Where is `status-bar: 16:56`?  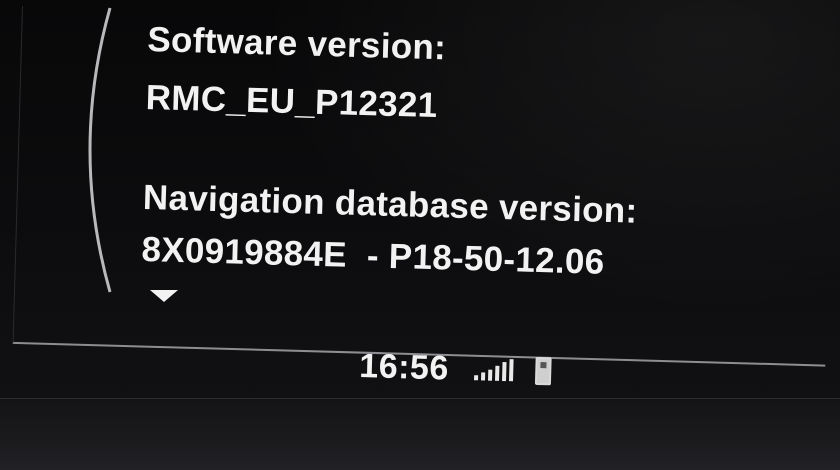 status-bar: 16:56 is located at coordinates (456, 368).